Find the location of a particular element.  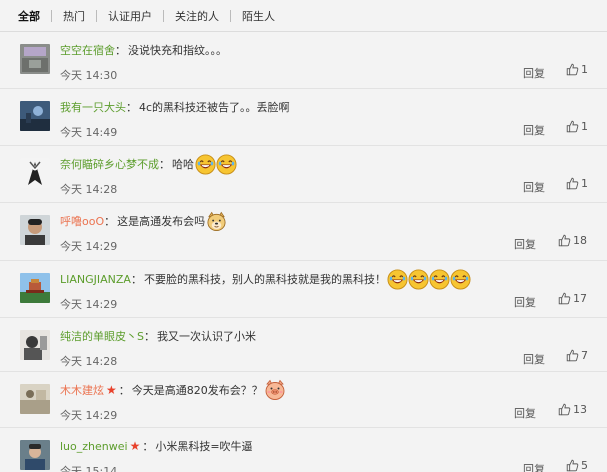

like-button: 13 is located at coordinates (572, 409).